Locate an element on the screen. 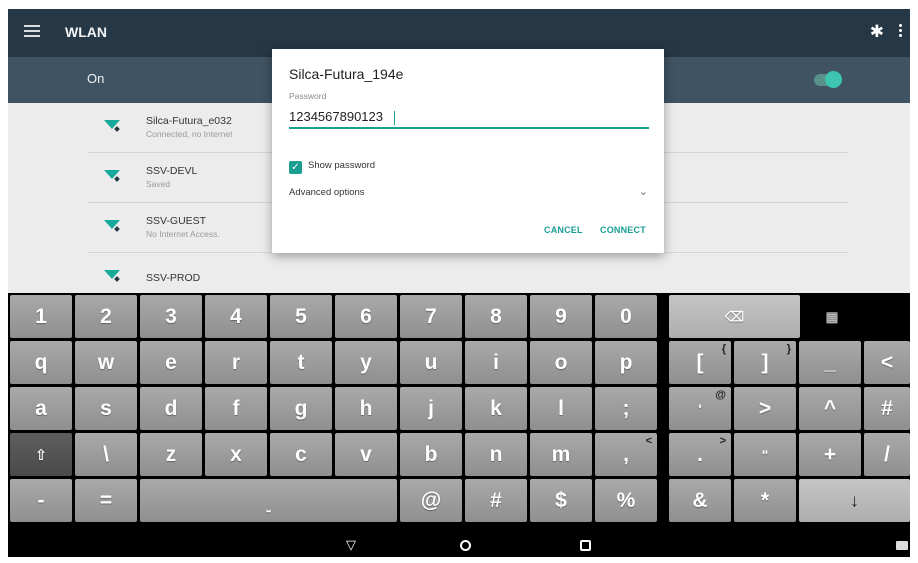  key-period: . > is located at coordinates (700, 454).